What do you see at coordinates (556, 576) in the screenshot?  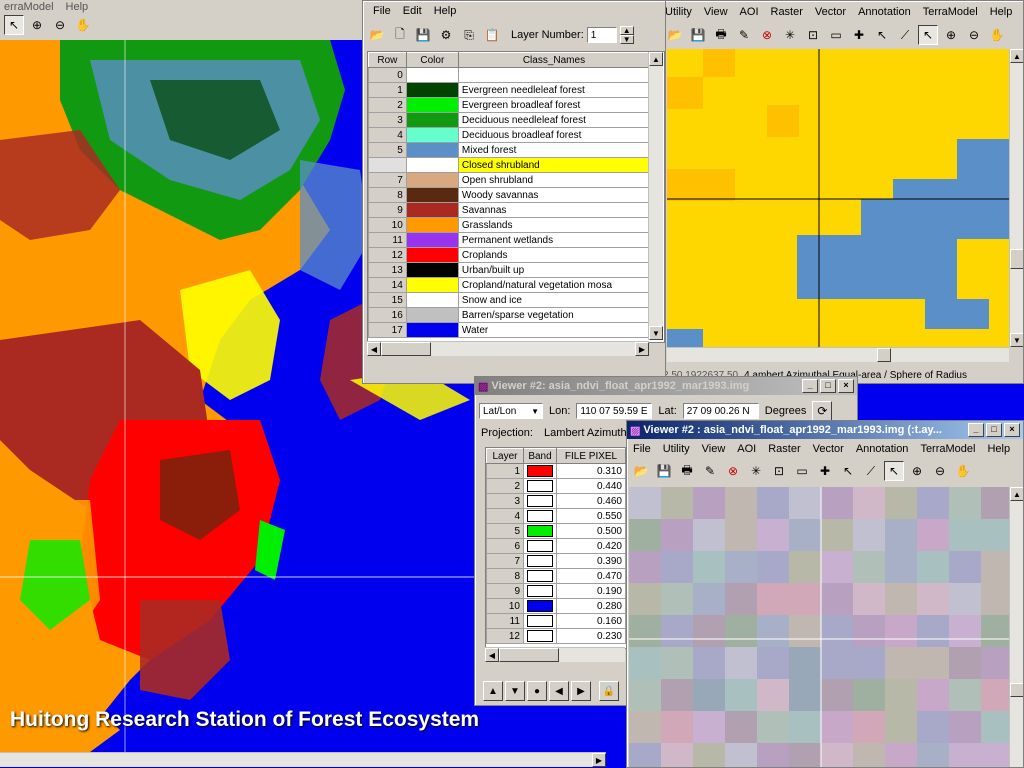 I see `table-row: 8 0.470` at bounding box center [556, 576].